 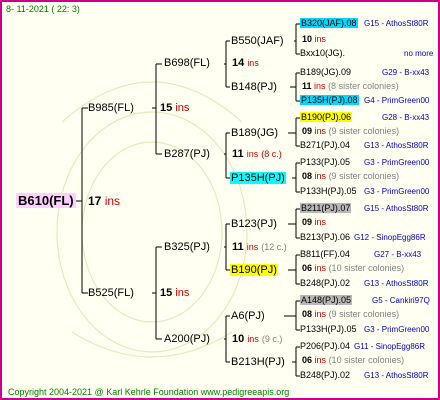 What do you see at coordinates (314, 222) in the screenshot?
I see `gen4-5-ins: 09 ins` at bounding box center [314, 222].